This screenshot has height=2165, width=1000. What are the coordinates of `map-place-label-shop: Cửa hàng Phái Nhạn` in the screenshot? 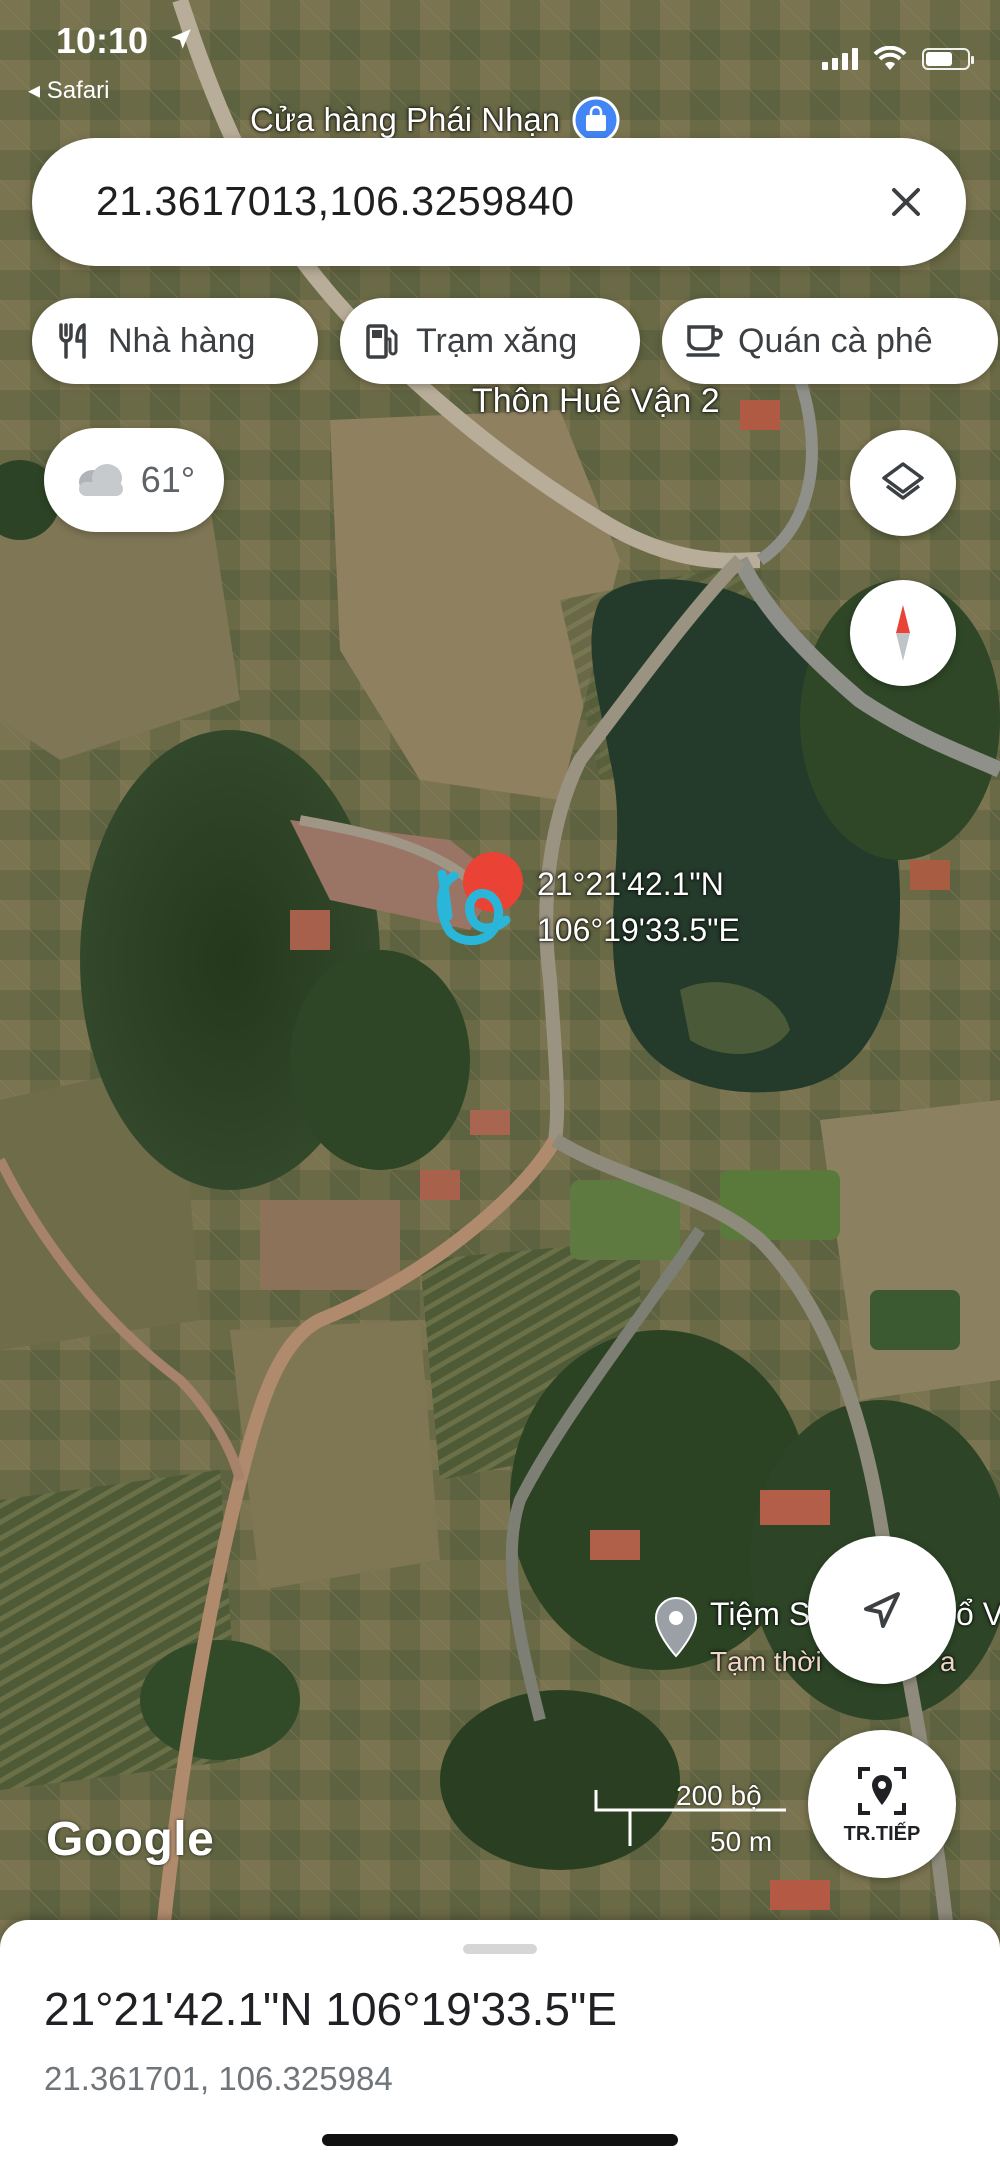 It's located at (435, 120).